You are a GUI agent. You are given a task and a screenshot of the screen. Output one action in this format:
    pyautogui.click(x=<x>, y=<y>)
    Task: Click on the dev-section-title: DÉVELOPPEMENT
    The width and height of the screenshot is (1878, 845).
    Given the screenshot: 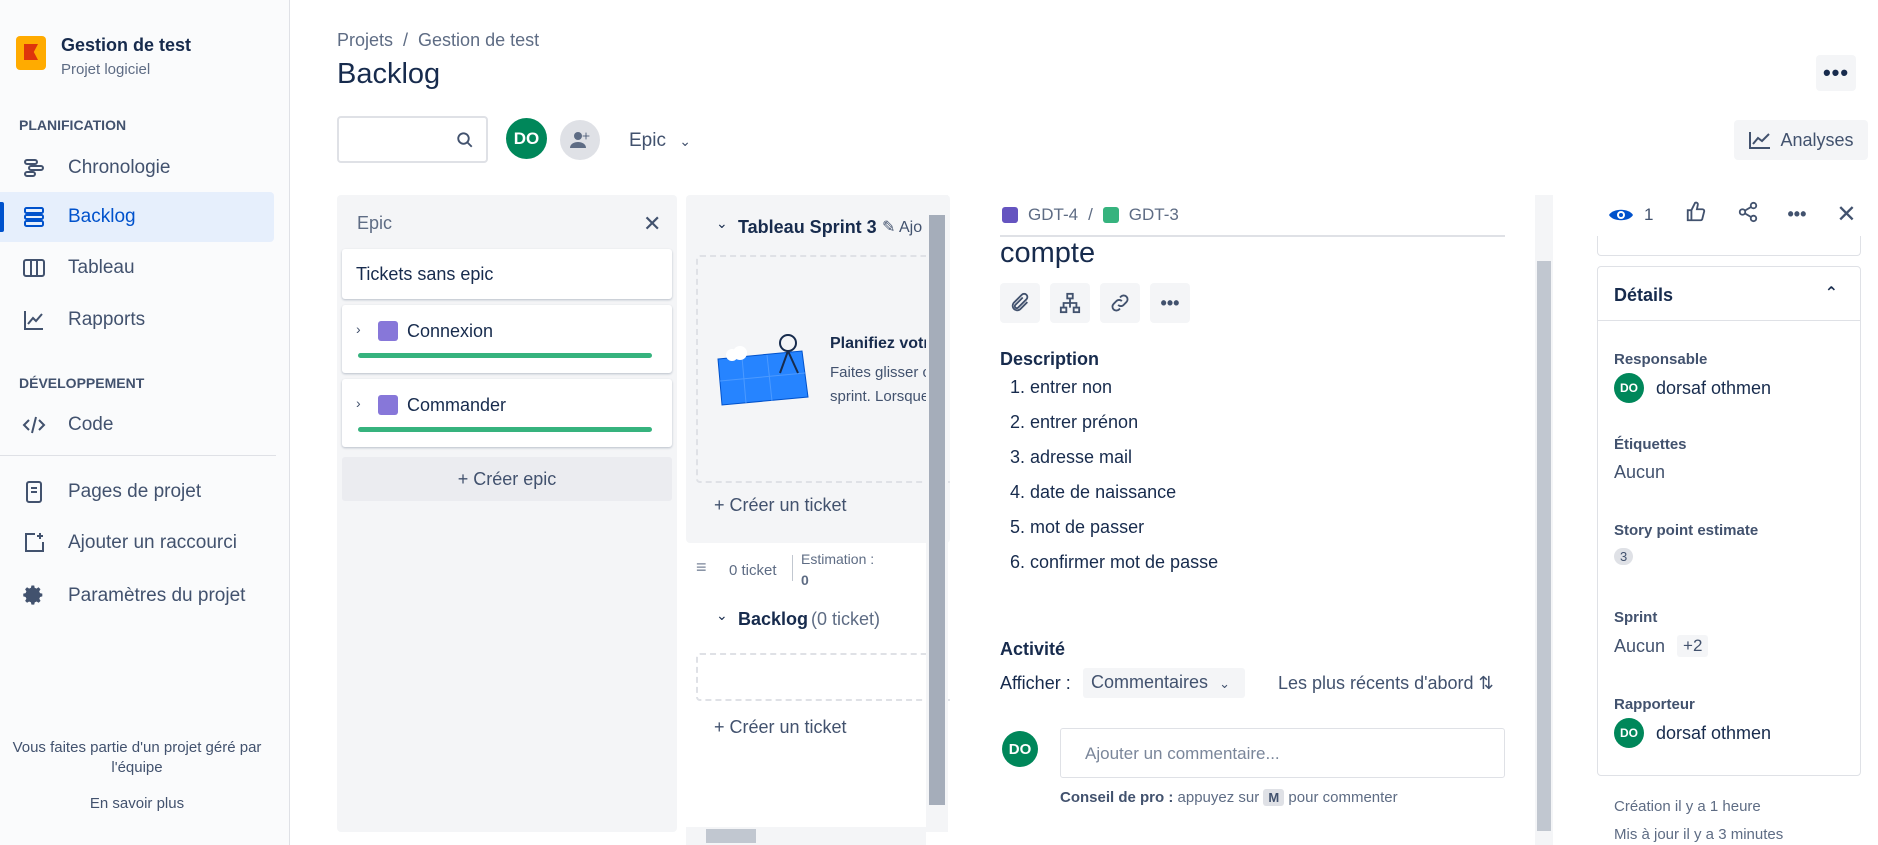 What is the action you would take?
    pyautogui.click(x=82, y=383)
    